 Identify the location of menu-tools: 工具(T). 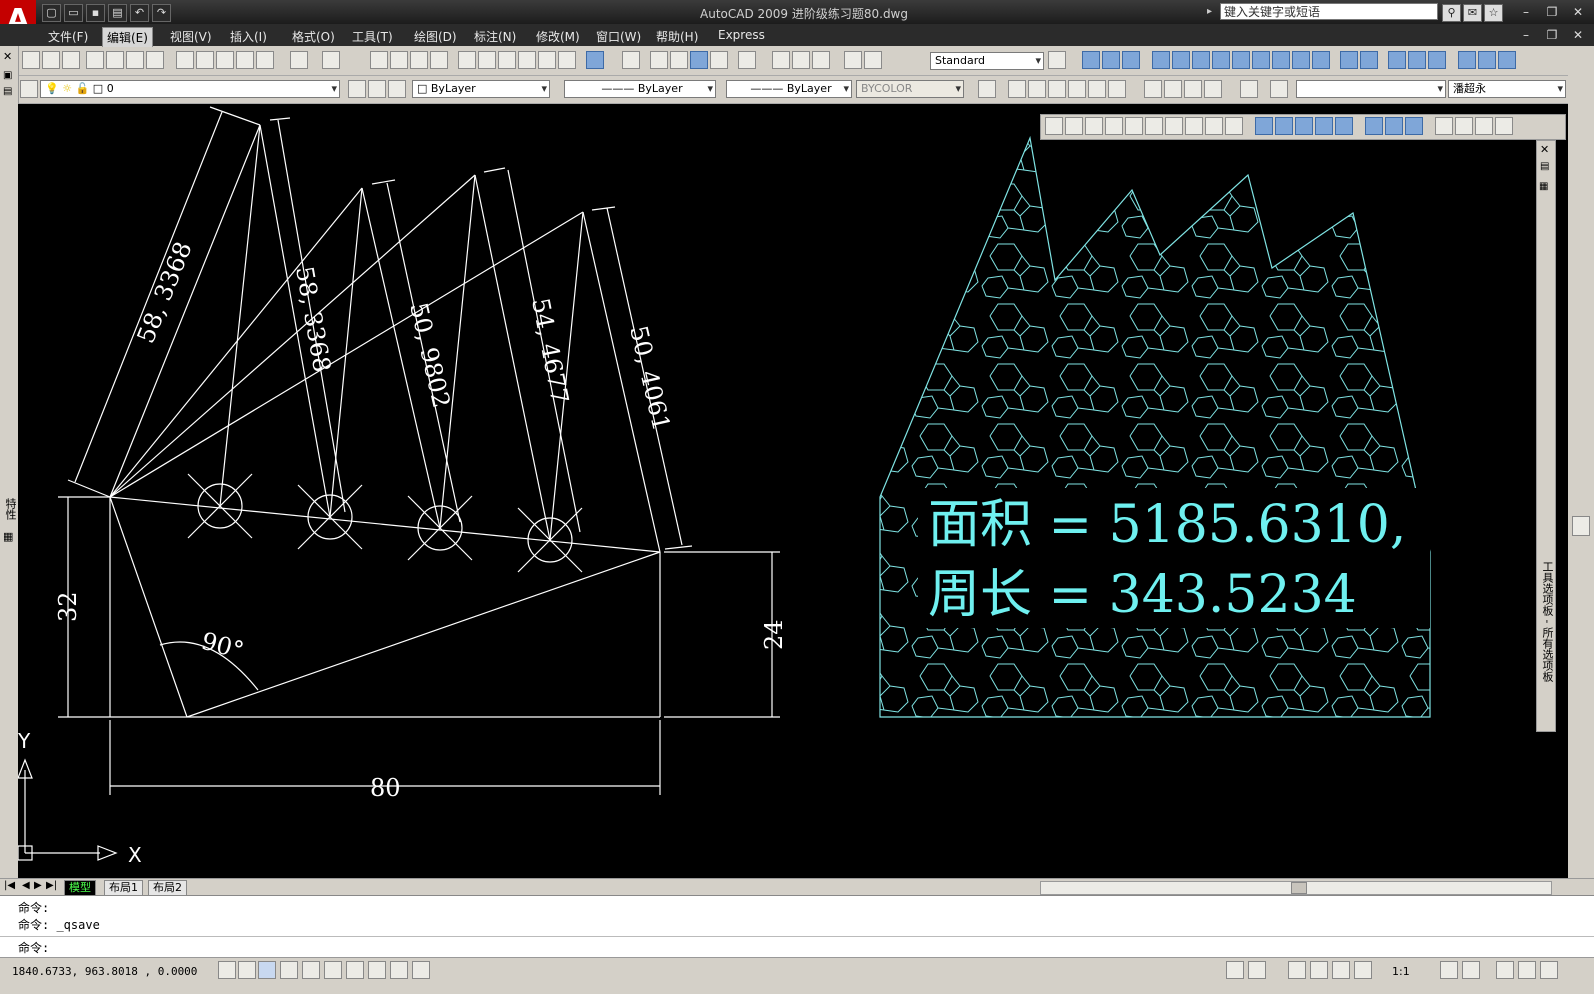
(372, 36).